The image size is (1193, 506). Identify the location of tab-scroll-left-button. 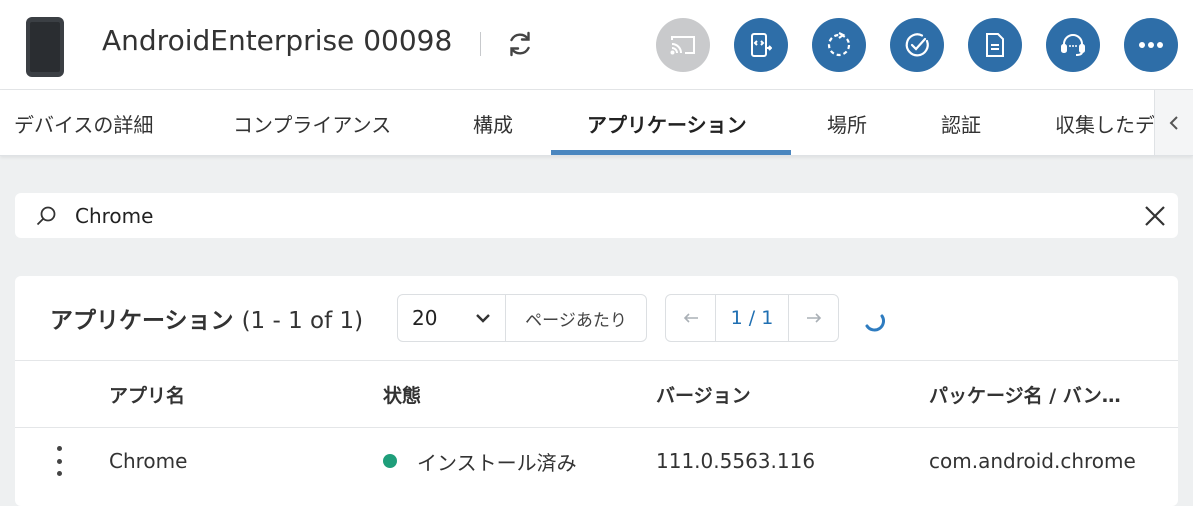
(1173, 122).